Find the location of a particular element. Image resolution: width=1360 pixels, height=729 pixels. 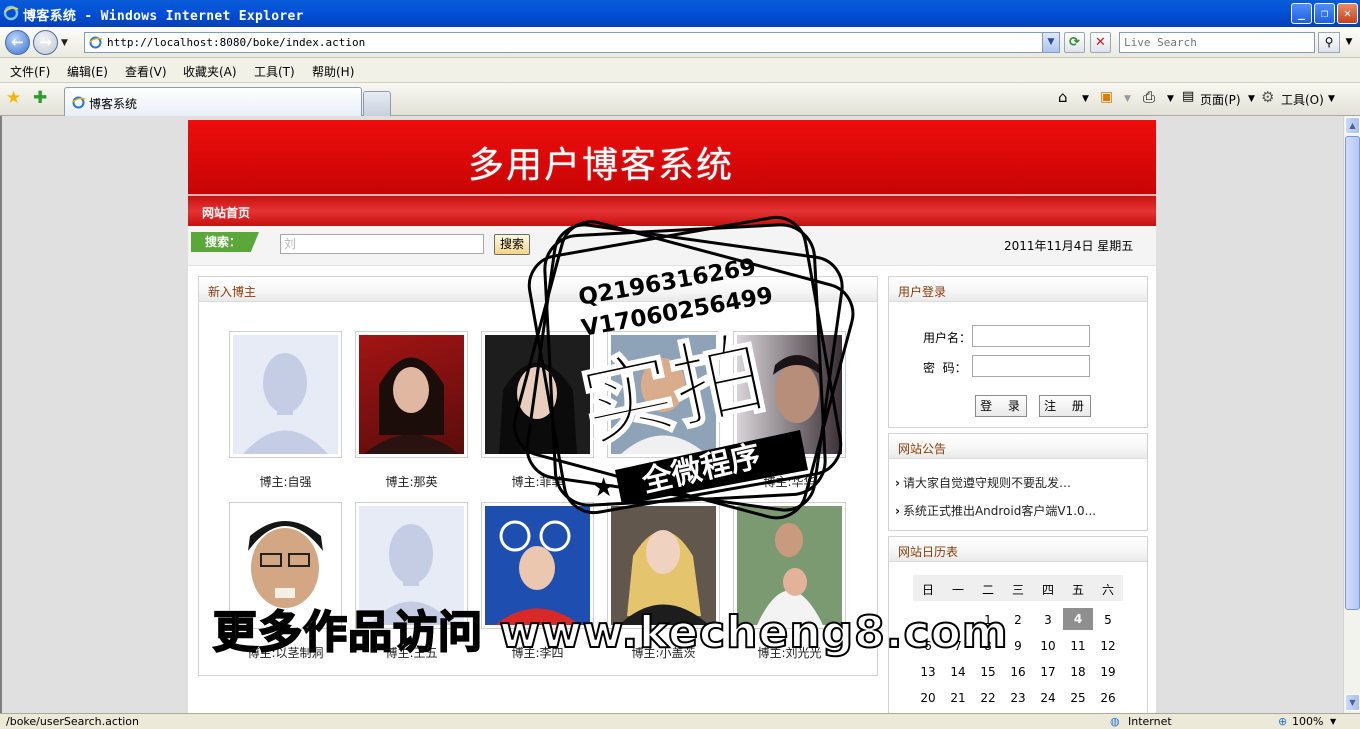

calendar-day: 11 is located at coordinates (1078, 646).